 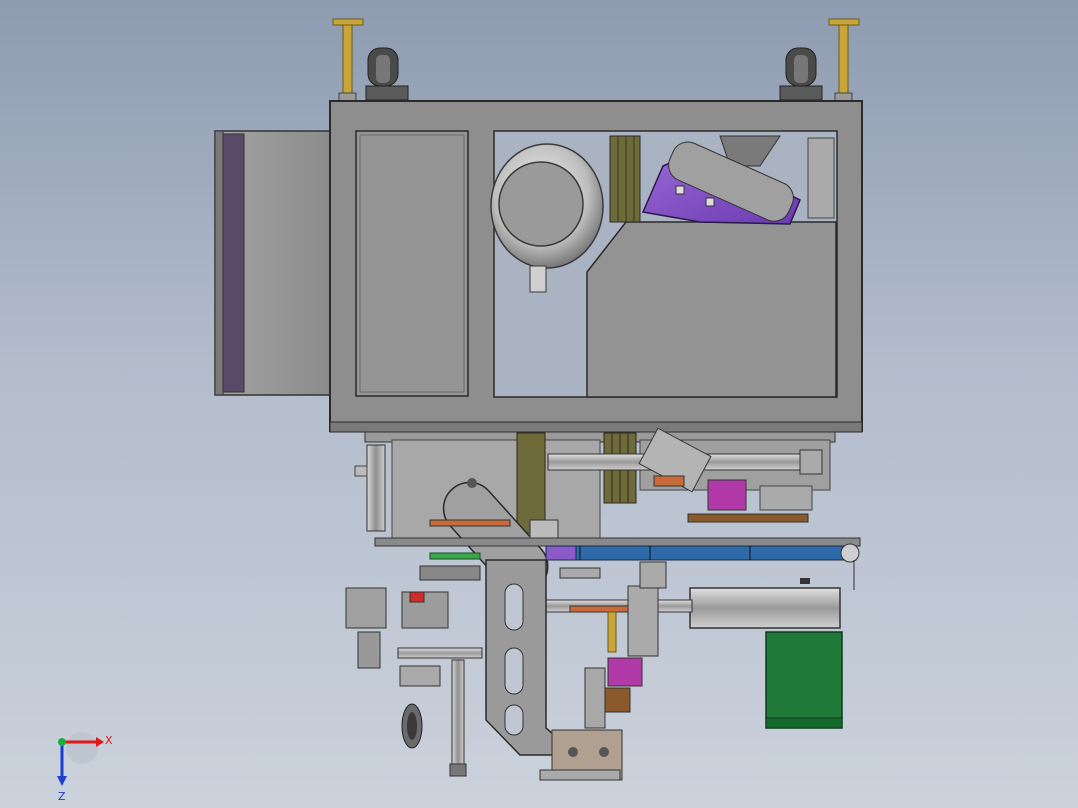 What do you see at coordinates (387, 74) in the screenshot?
I see `caster-wheel-left` at bounding box center [387, 74].